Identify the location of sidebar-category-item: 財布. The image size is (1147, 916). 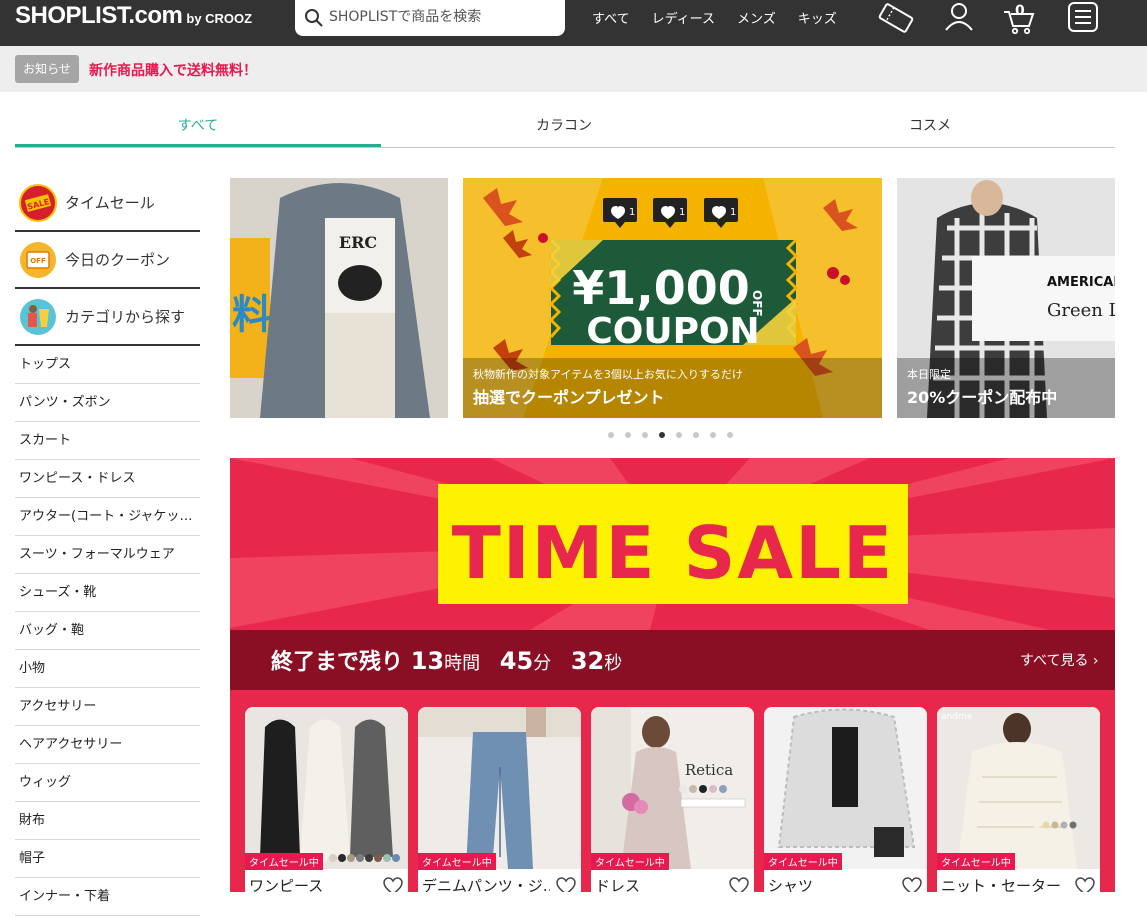
(107, 821).